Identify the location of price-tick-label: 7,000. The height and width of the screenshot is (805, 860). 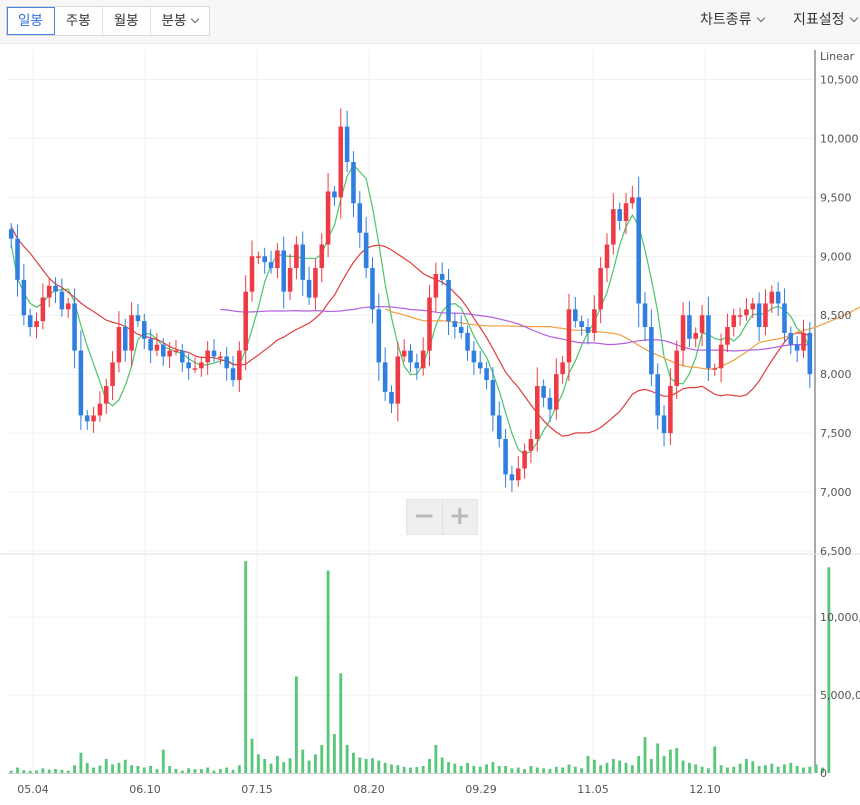
(836, 492).